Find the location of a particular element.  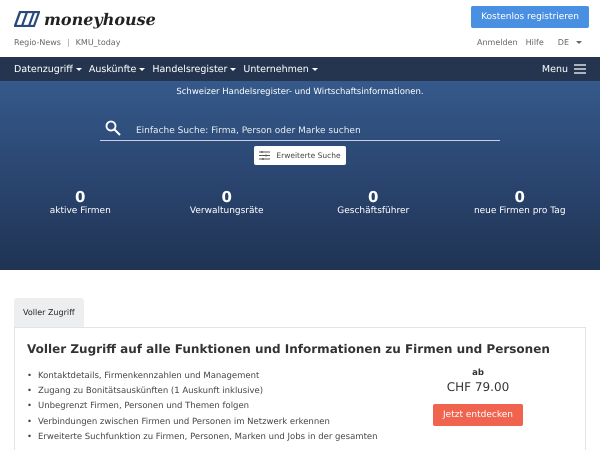

stat-label: neue Firmen pro Tag is located at coordinates (520, 211).